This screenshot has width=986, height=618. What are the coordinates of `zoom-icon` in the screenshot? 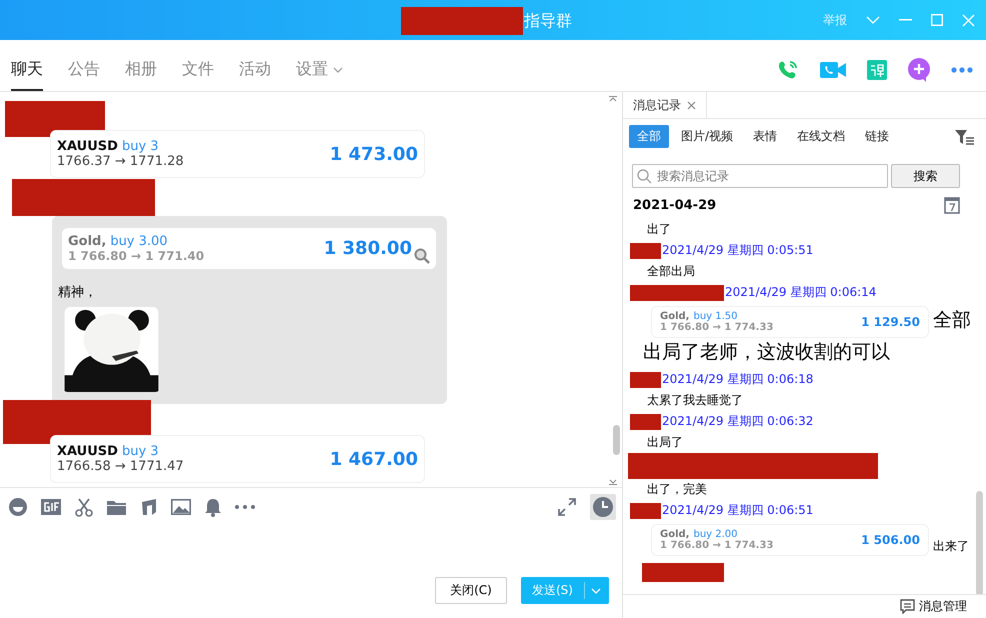 It's located at (422, 256).